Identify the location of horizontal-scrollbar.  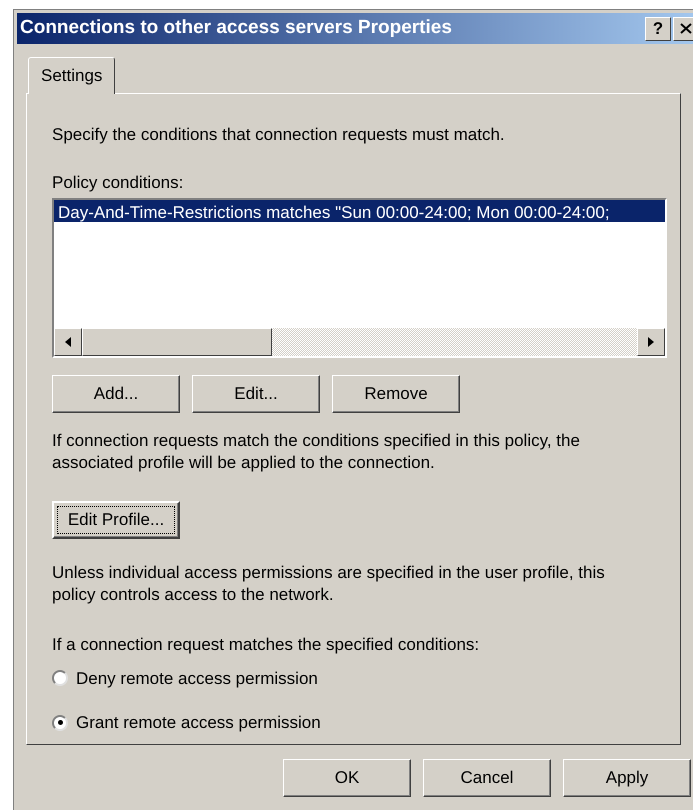
(359, 342).